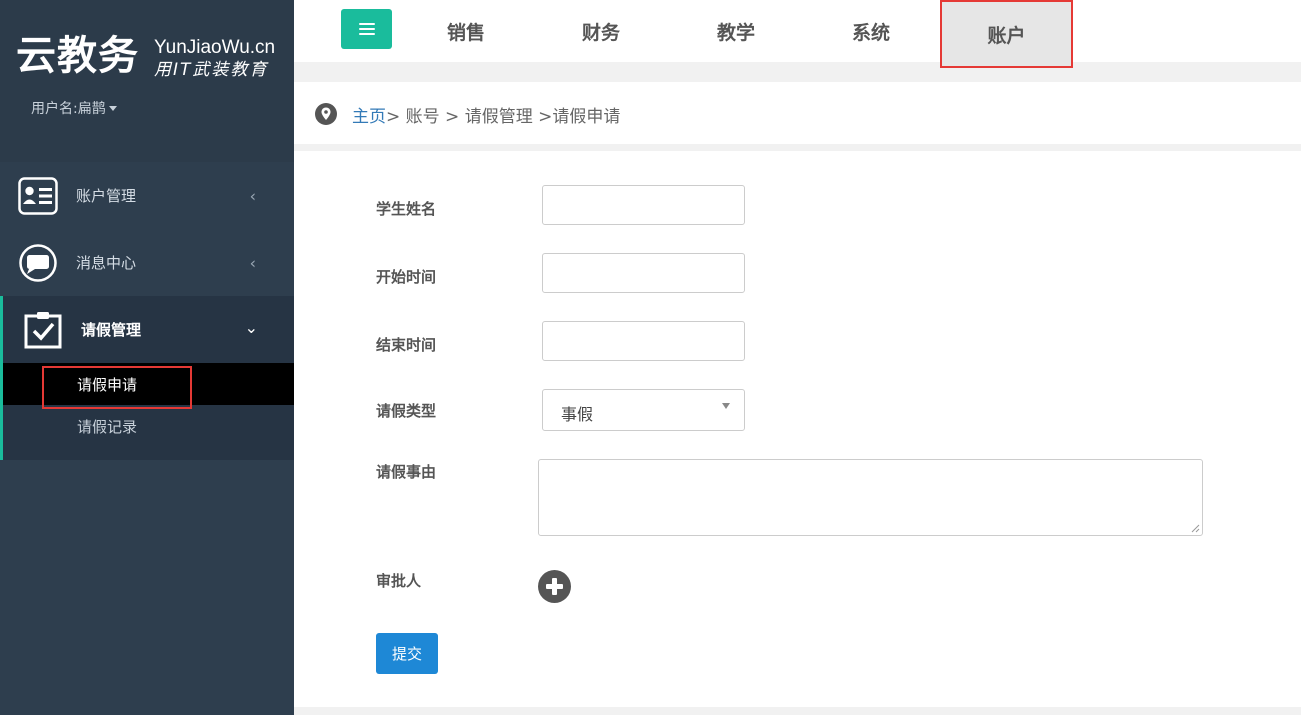 This screenshot has width=1301, height=715. Describe the element at coordinates (643, 273) in the screenshot. I see `start-time-input` at that location.